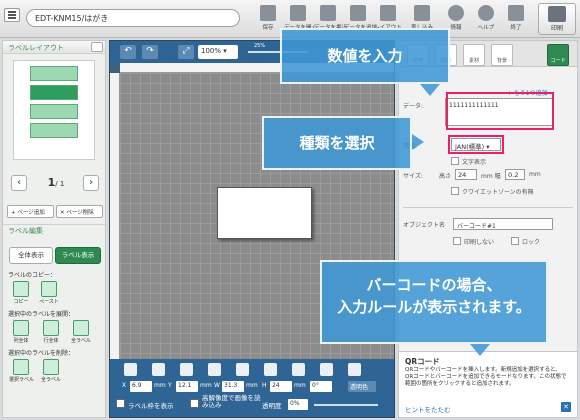 This screenshot has height=420, width=580. Describe the element at coordinates (186, 52) in the screenshot. I see `fit-to-screen-icon: ⤢` at that location.